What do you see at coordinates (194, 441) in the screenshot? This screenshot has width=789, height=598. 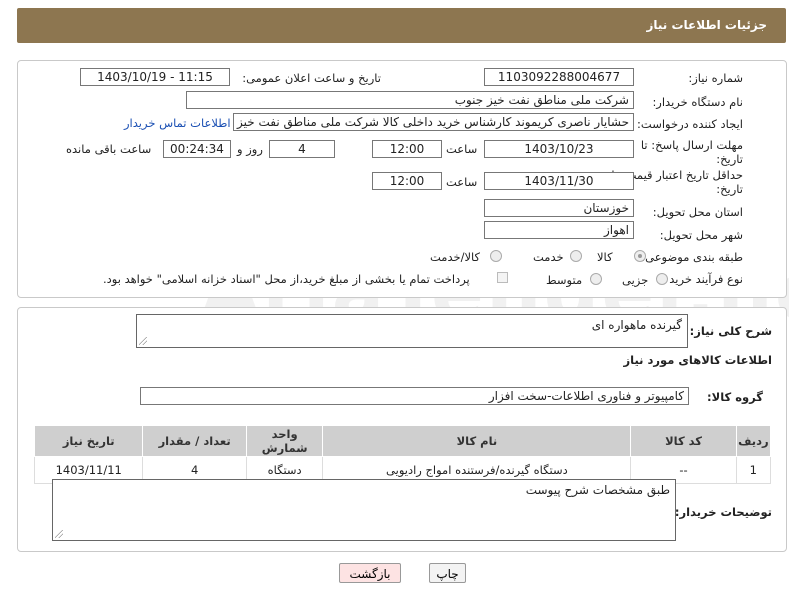 I see `col-quantity: تعداد / مقدار` at bounding box center [194, 441].